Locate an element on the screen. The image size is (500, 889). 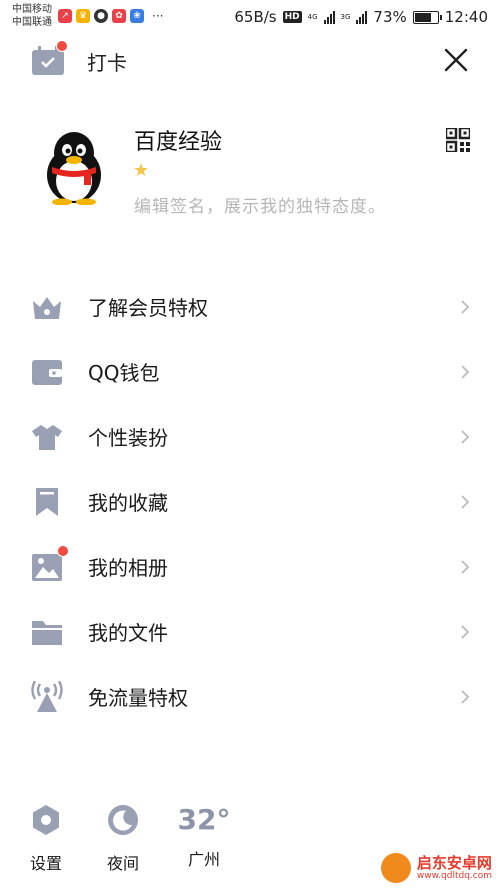
crown-app-icon: ♛ is located at coordinates (83, 16).